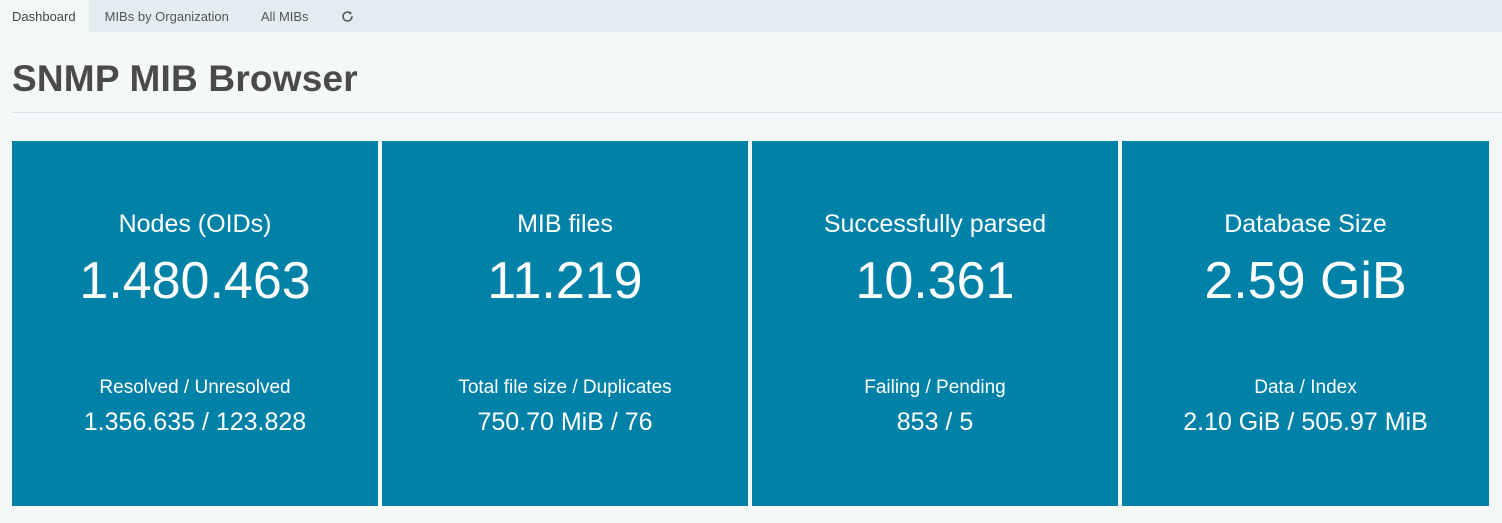 The width and height of the screenshot is (1502, 523). Describe the element at coordinates (565, 422) in the screenshot. I see `card-subvalue: 750.70 MiB / 76` at that location.